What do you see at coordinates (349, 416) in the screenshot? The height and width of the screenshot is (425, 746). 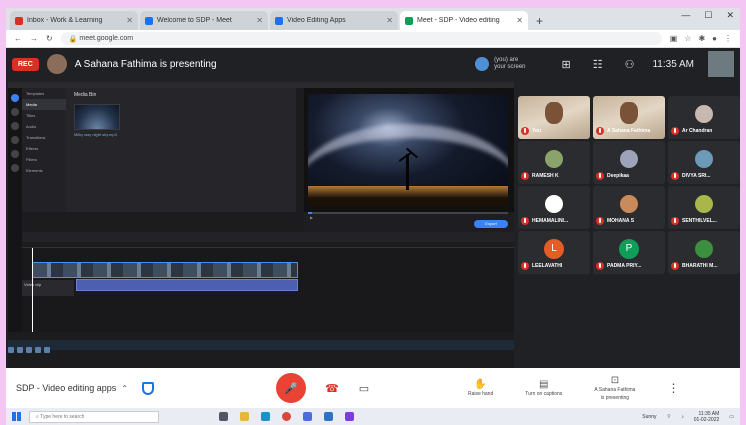 I see `video-editor-icon` at bounding box center [349, 416].